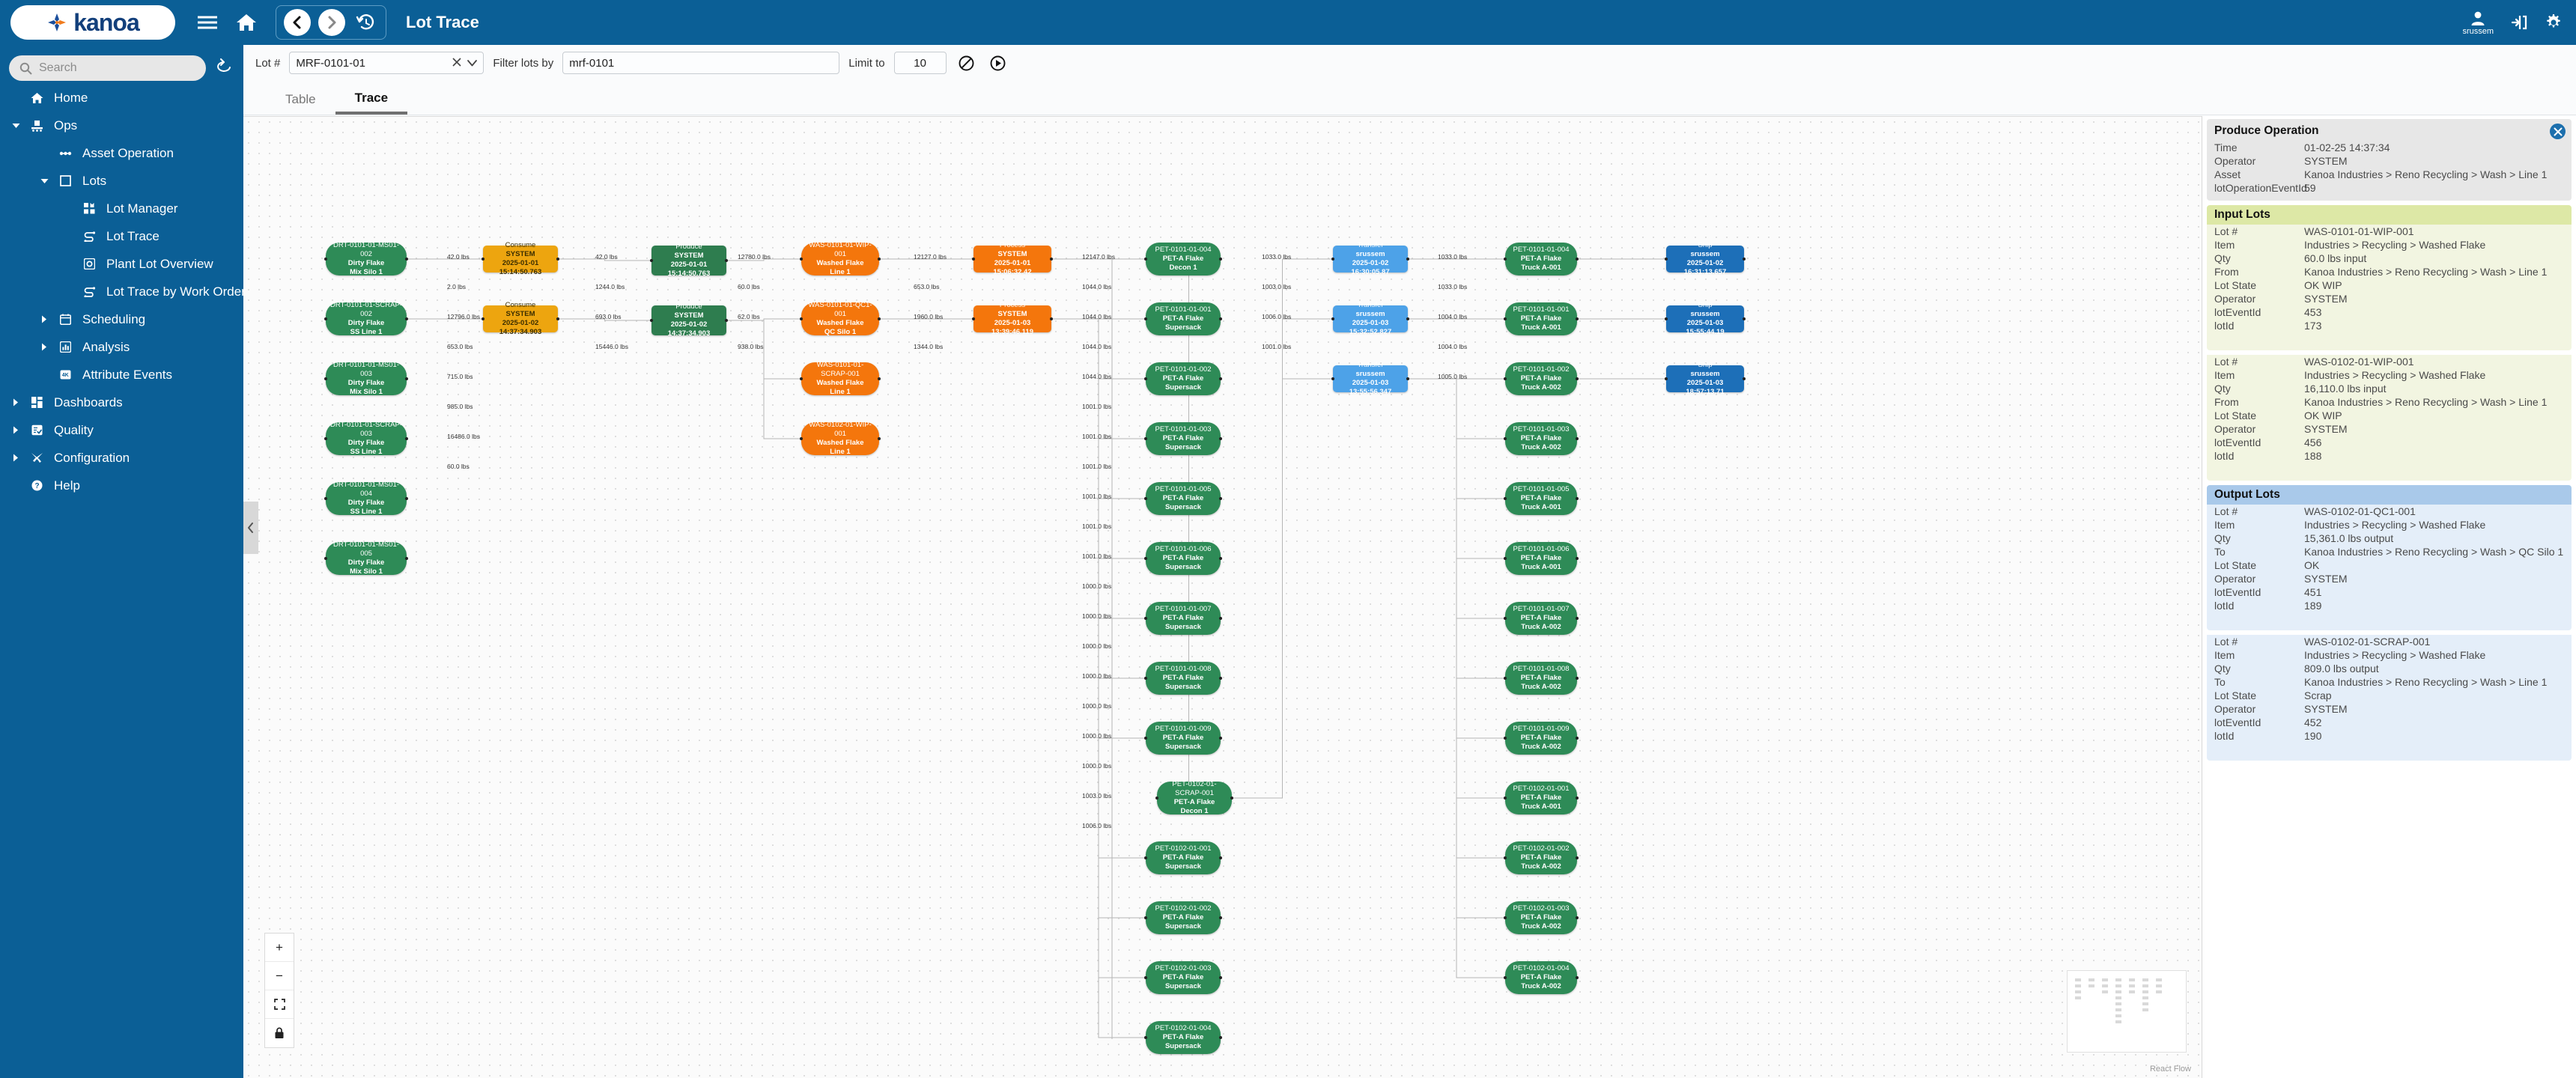 The height and width of the screenshot is (1078, 2576). What do you see at coordinates (2558, 131) in the screenshot?
I see `close-icon` at bounding box center [2558, 131].